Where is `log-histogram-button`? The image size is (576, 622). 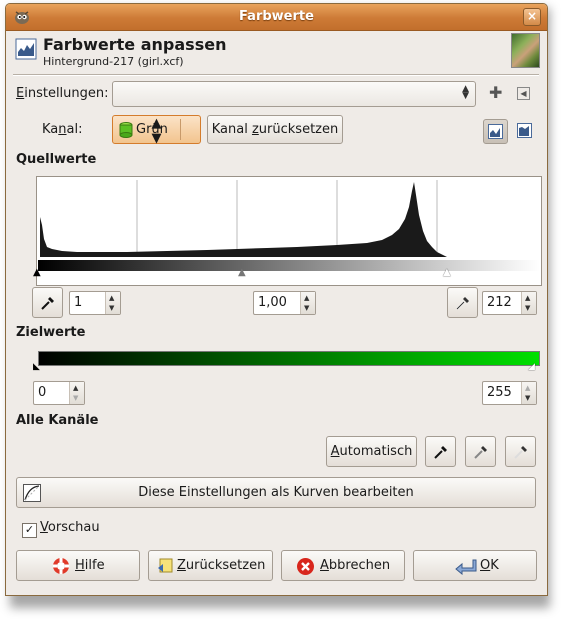
log-histogram-button is located at coordinates (525, 131).